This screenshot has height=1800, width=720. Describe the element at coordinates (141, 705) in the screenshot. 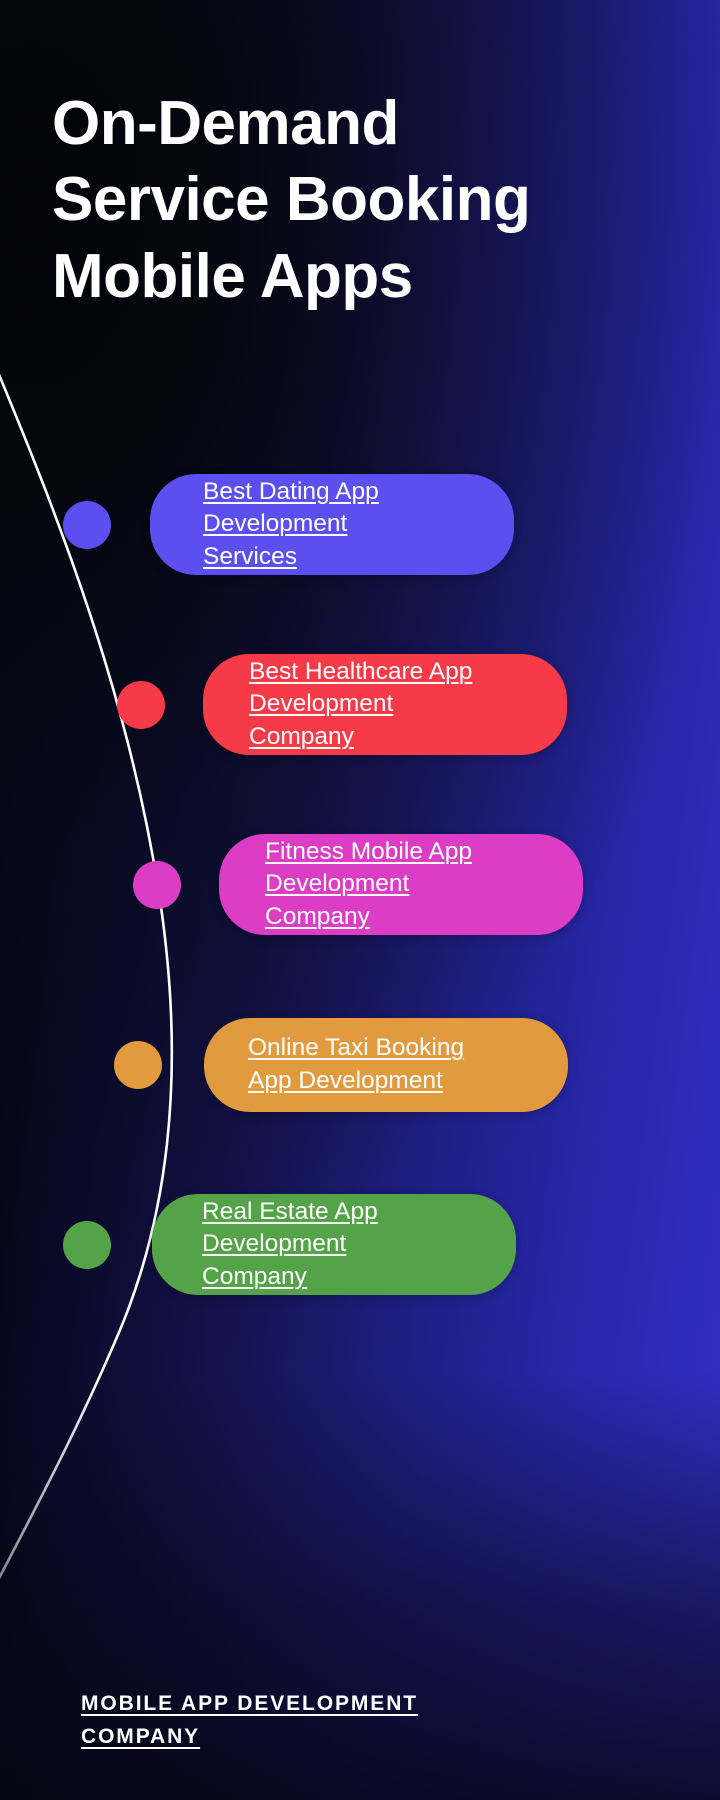

I see `timeline-dot-healthcare` at that location.